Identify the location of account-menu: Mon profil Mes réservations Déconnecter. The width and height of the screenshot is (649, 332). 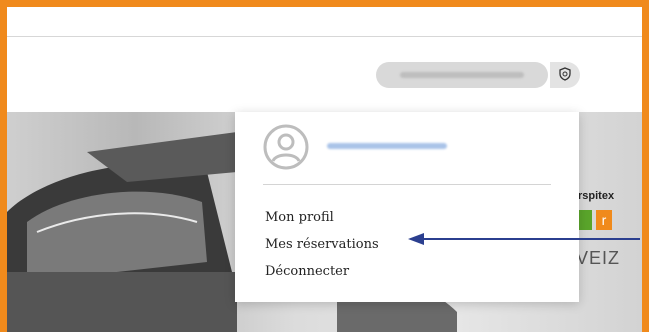
(322, 244).